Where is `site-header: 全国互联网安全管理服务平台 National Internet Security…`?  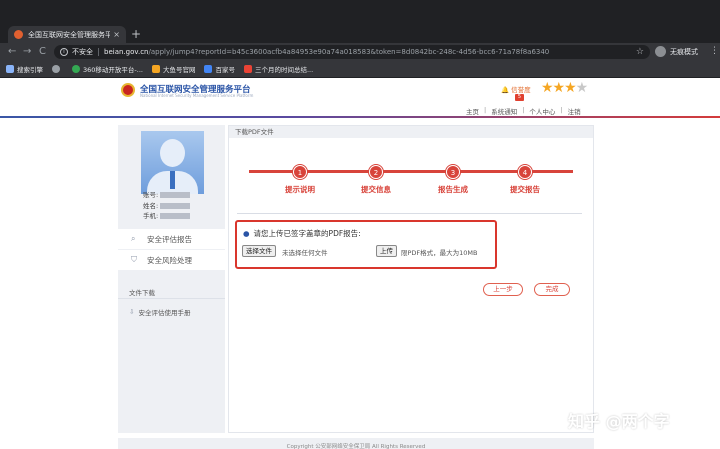
site-header: 全国互联网安全管理服务平台 National Internet Security… is located at coordinates (360, 98).